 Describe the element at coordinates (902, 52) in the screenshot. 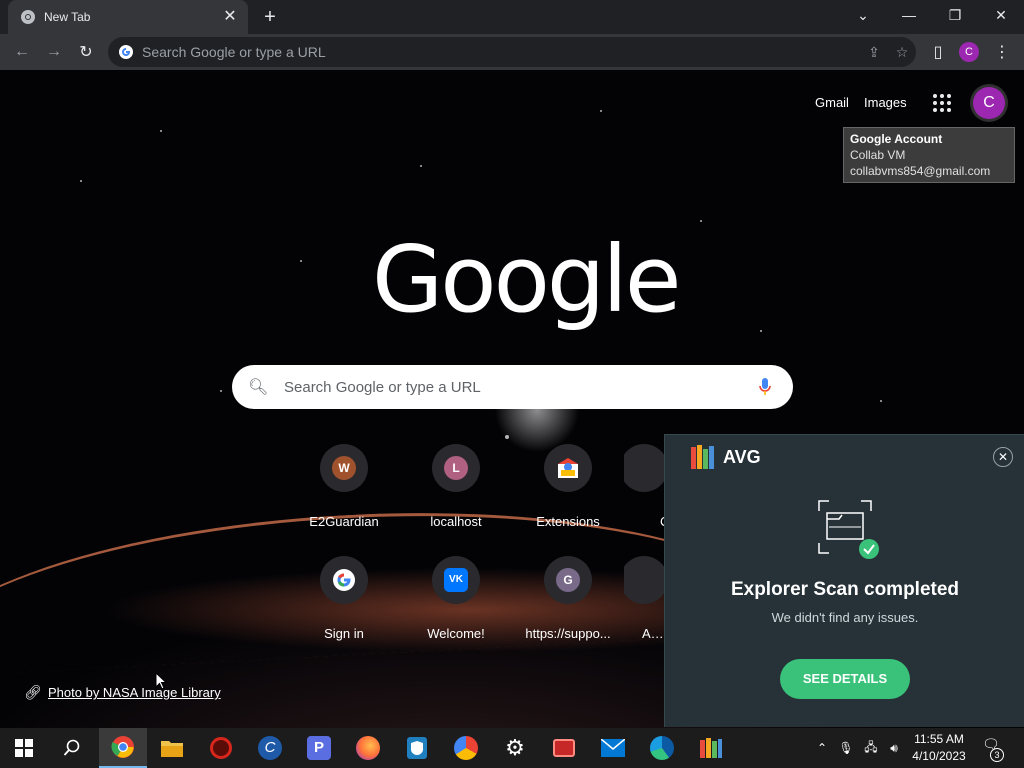

I see `bookmark-star-icon: ☆` at that location.